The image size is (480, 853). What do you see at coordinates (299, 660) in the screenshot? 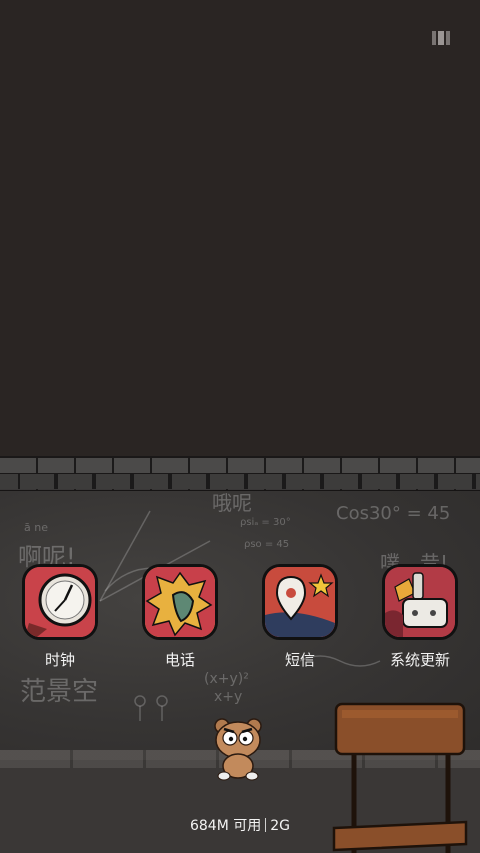
I see `app-sms-label: 短信` at bounding box center [299, 660].